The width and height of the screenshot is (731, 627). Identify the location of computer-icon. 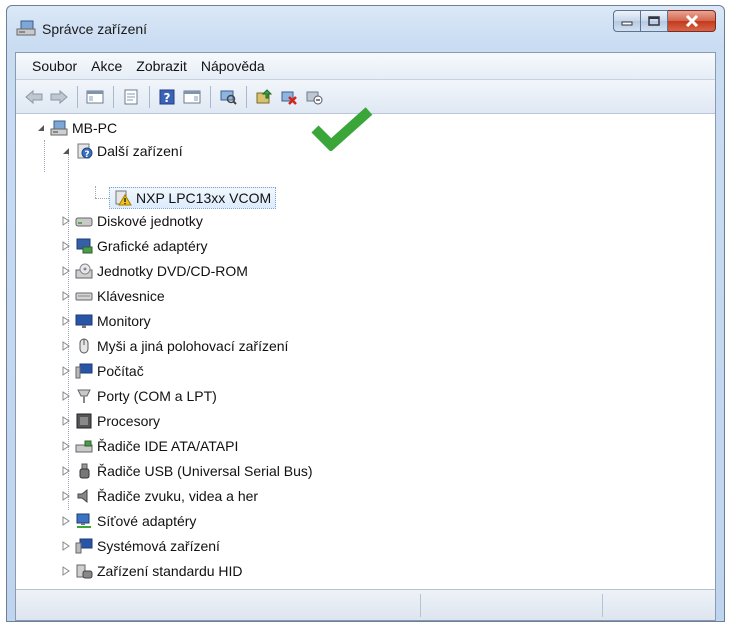
(59, 128).